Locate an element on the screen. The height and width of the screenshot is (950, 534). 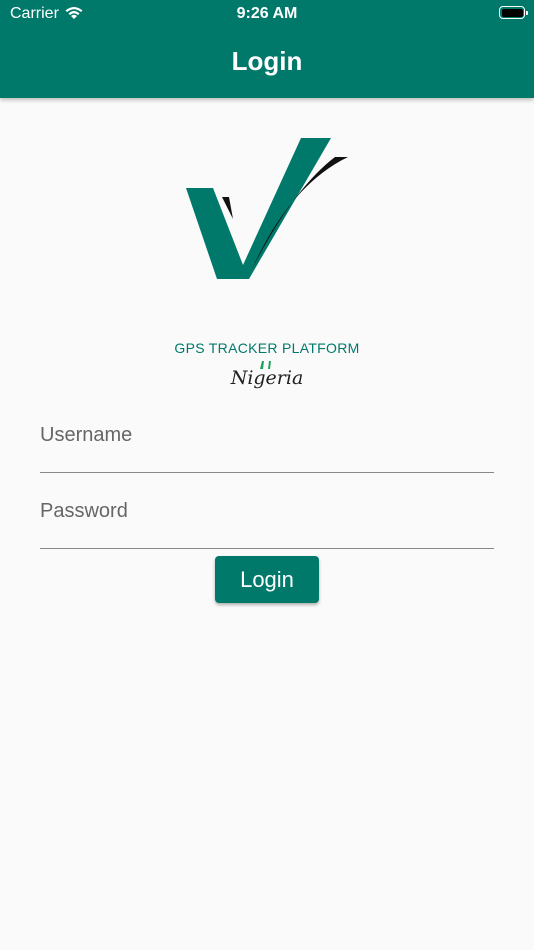
status-bar: Carrier 9:26 AM is located at coordinates (267, 14).